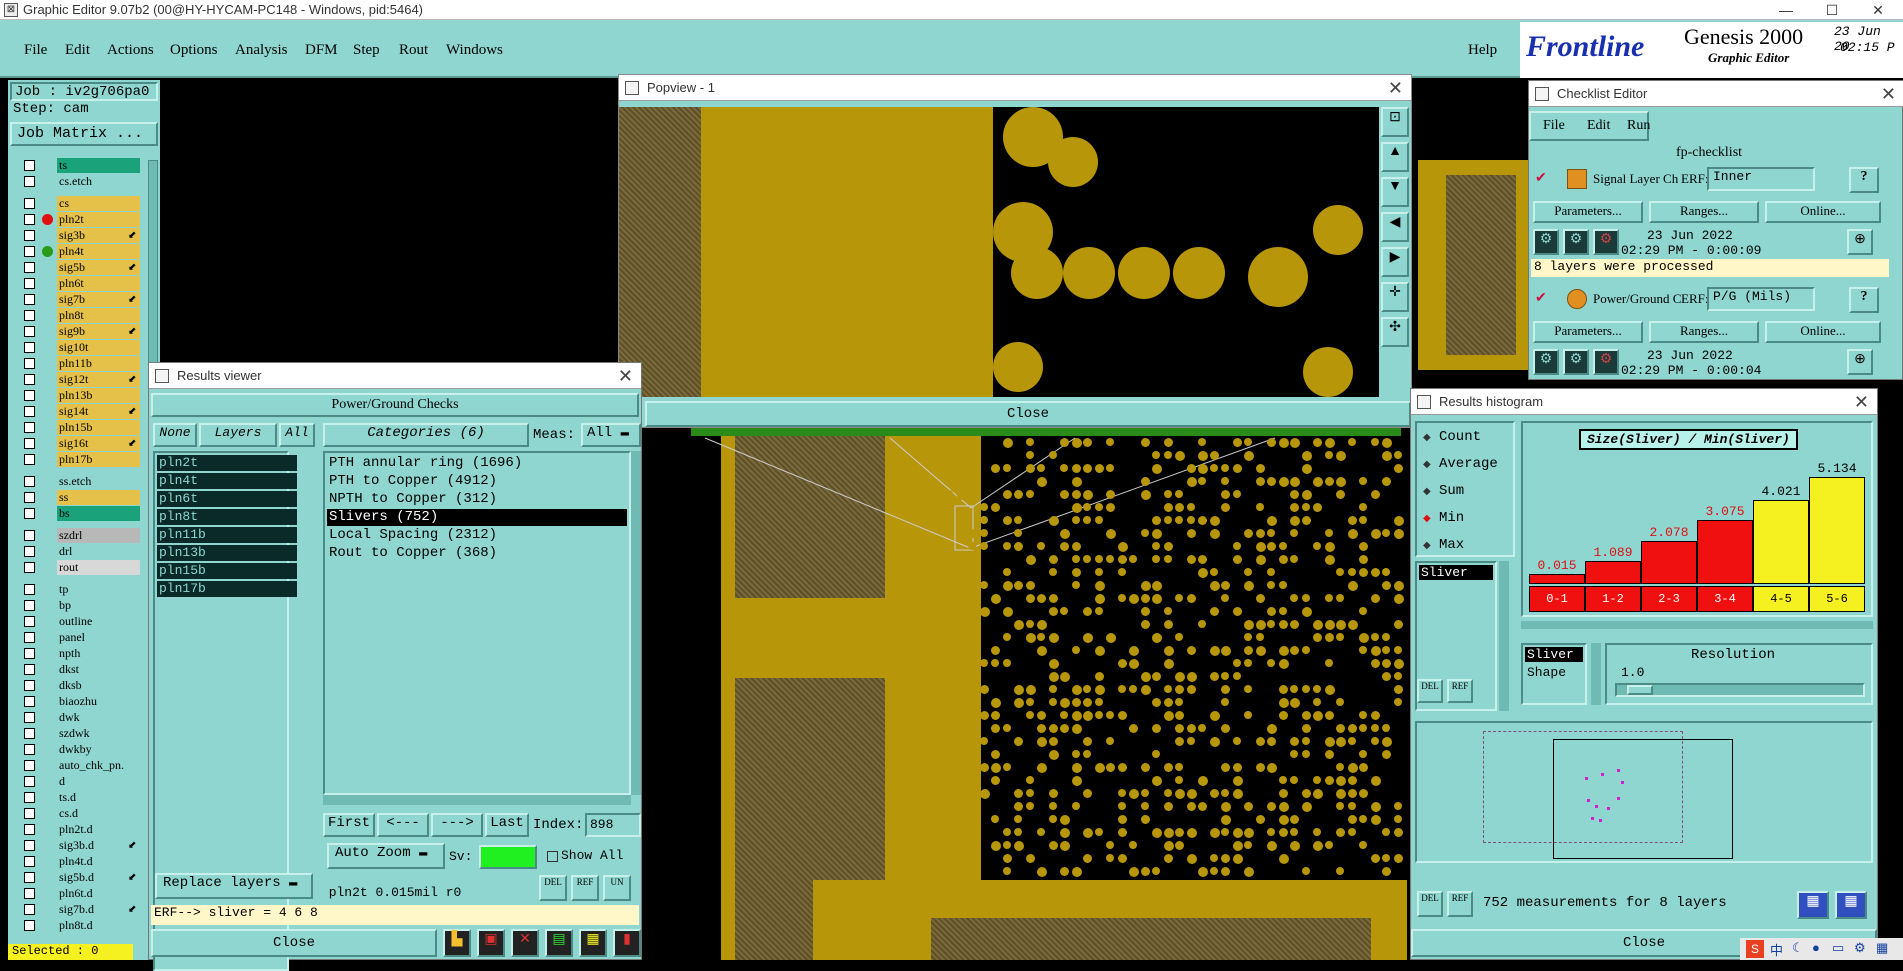 Image resolution: width=1903 pixels, height=971 pixels. I want to click on keyboard-icon: ▭, so click(1838, 948).